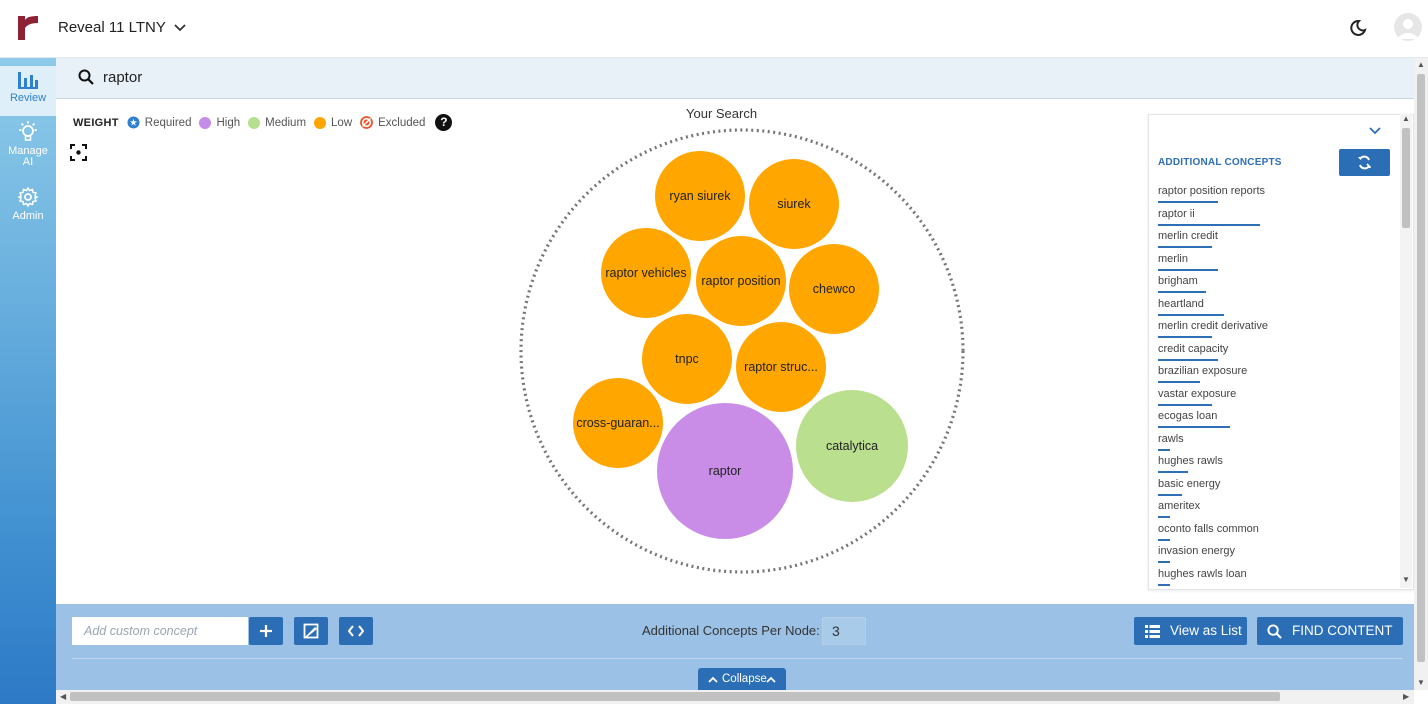 The image size is (1428, 704). What do you see at coordinates (277, 122) in the screenshot?
I see `legend-item-medium: Medium` at bounding box center [277, 122].